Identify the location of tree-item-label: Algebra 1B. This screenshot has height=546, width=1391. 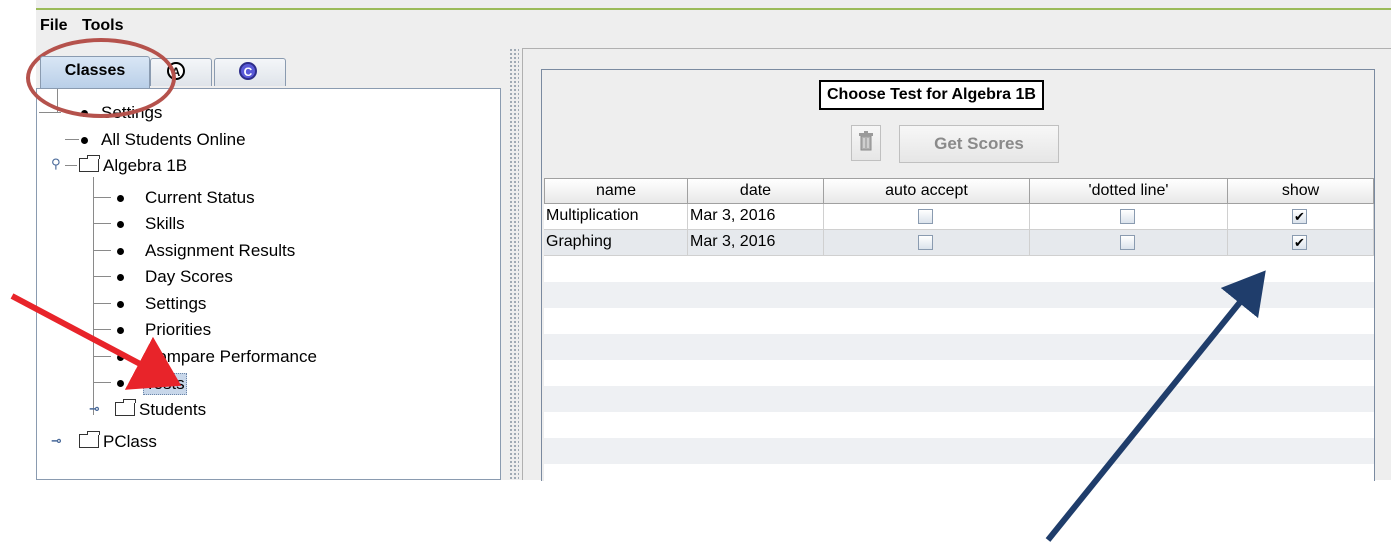
(145, 165).